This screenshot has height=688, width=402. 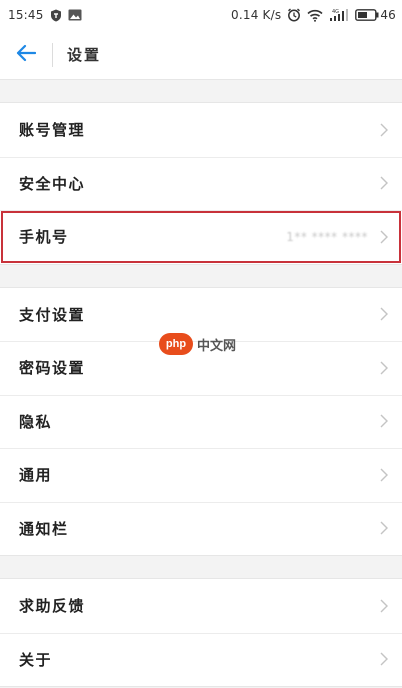 I want to click on setting-item-label: 隐私, so click(x=36, y=421).